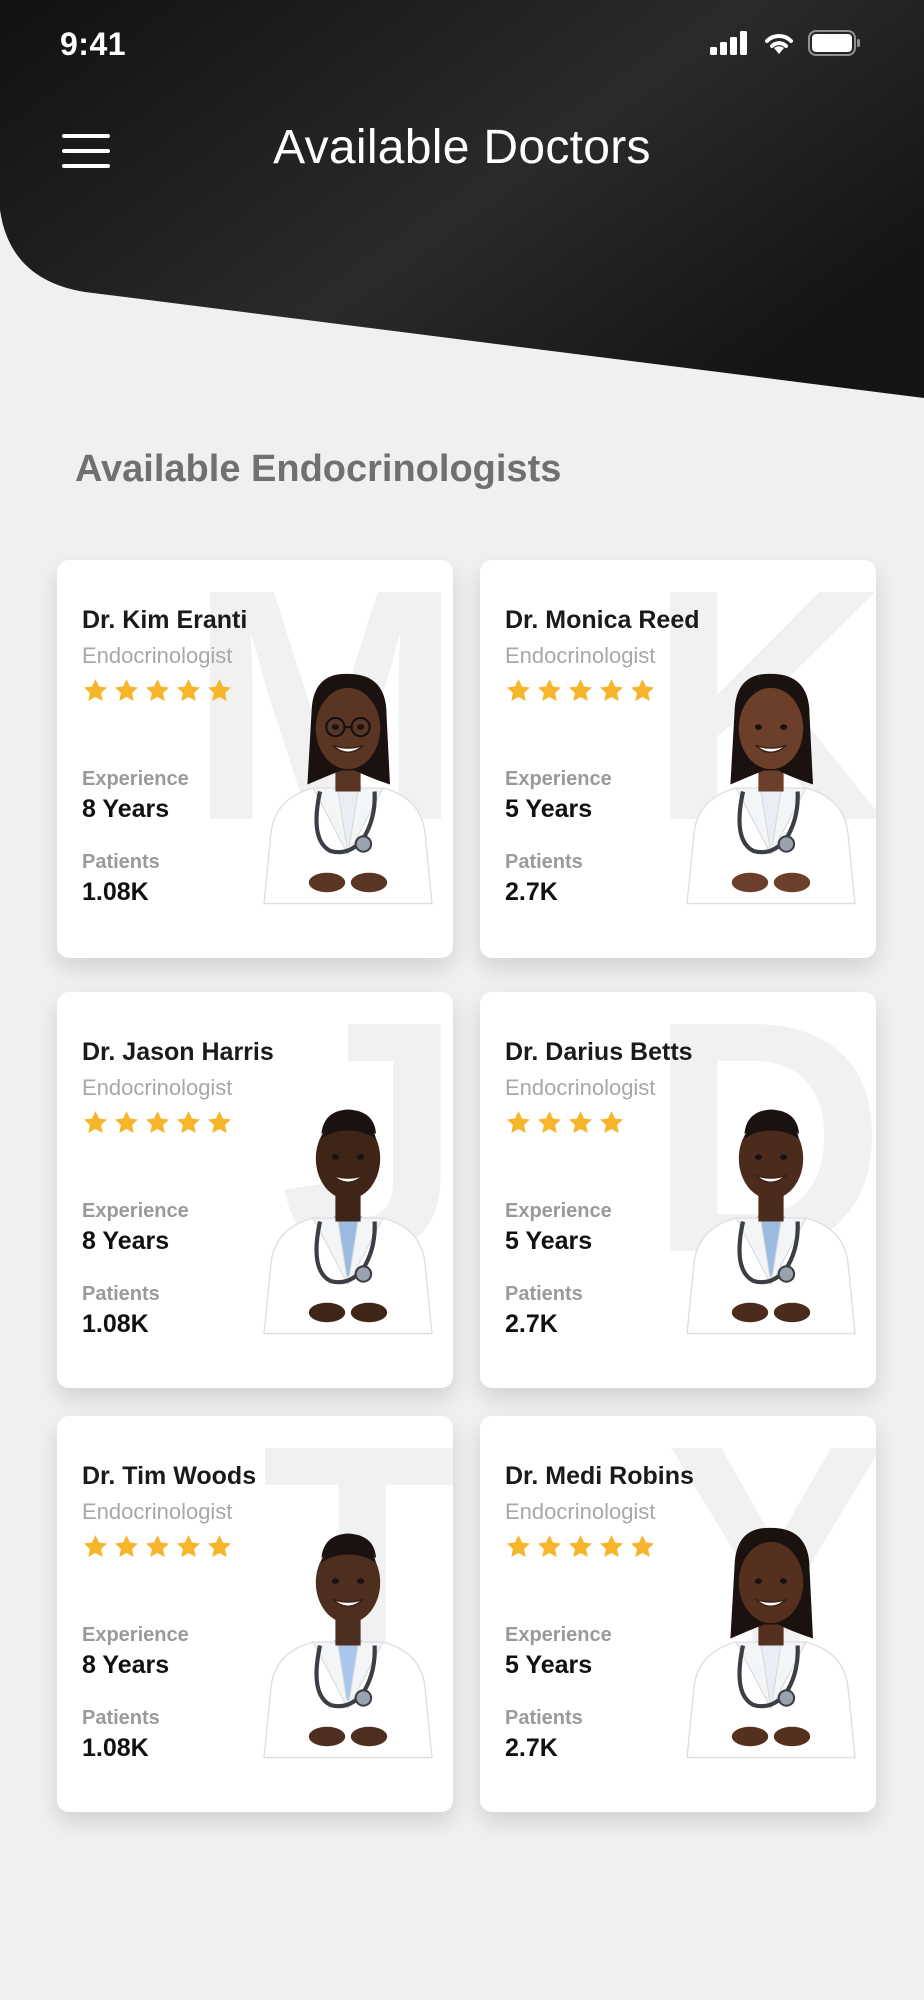 The height and width of the screenshot is (2000, 924). What do you see at coordinates (178, 1052) in the screenshot?
I see `doctor-name: Dr. Jason Harris` at bounding box center [178, 1052].